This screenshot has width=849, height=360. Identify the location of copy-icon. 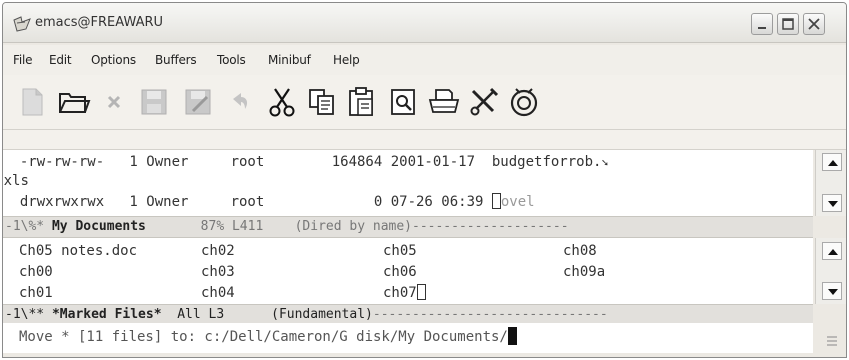
(321, 102).